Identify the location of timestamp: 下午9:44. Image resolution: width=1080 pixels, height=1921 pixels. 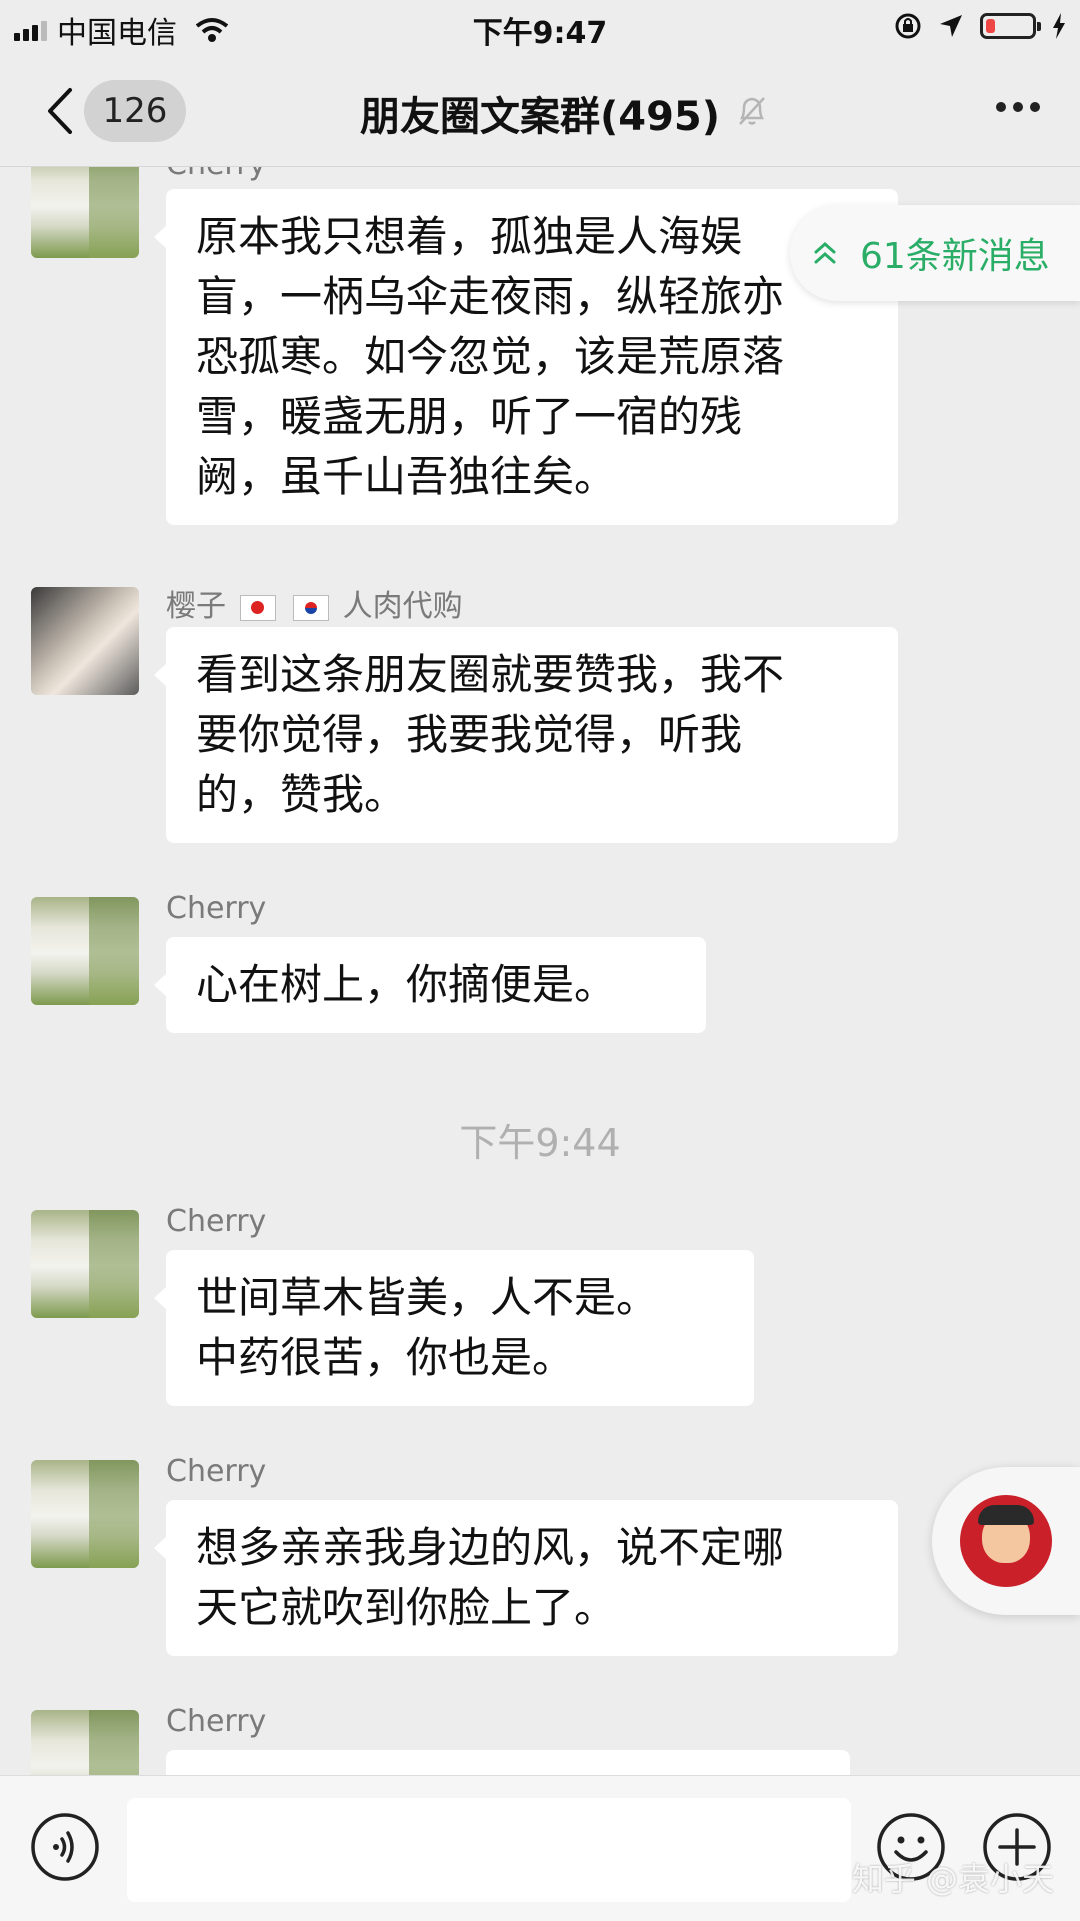
(540, 1143).